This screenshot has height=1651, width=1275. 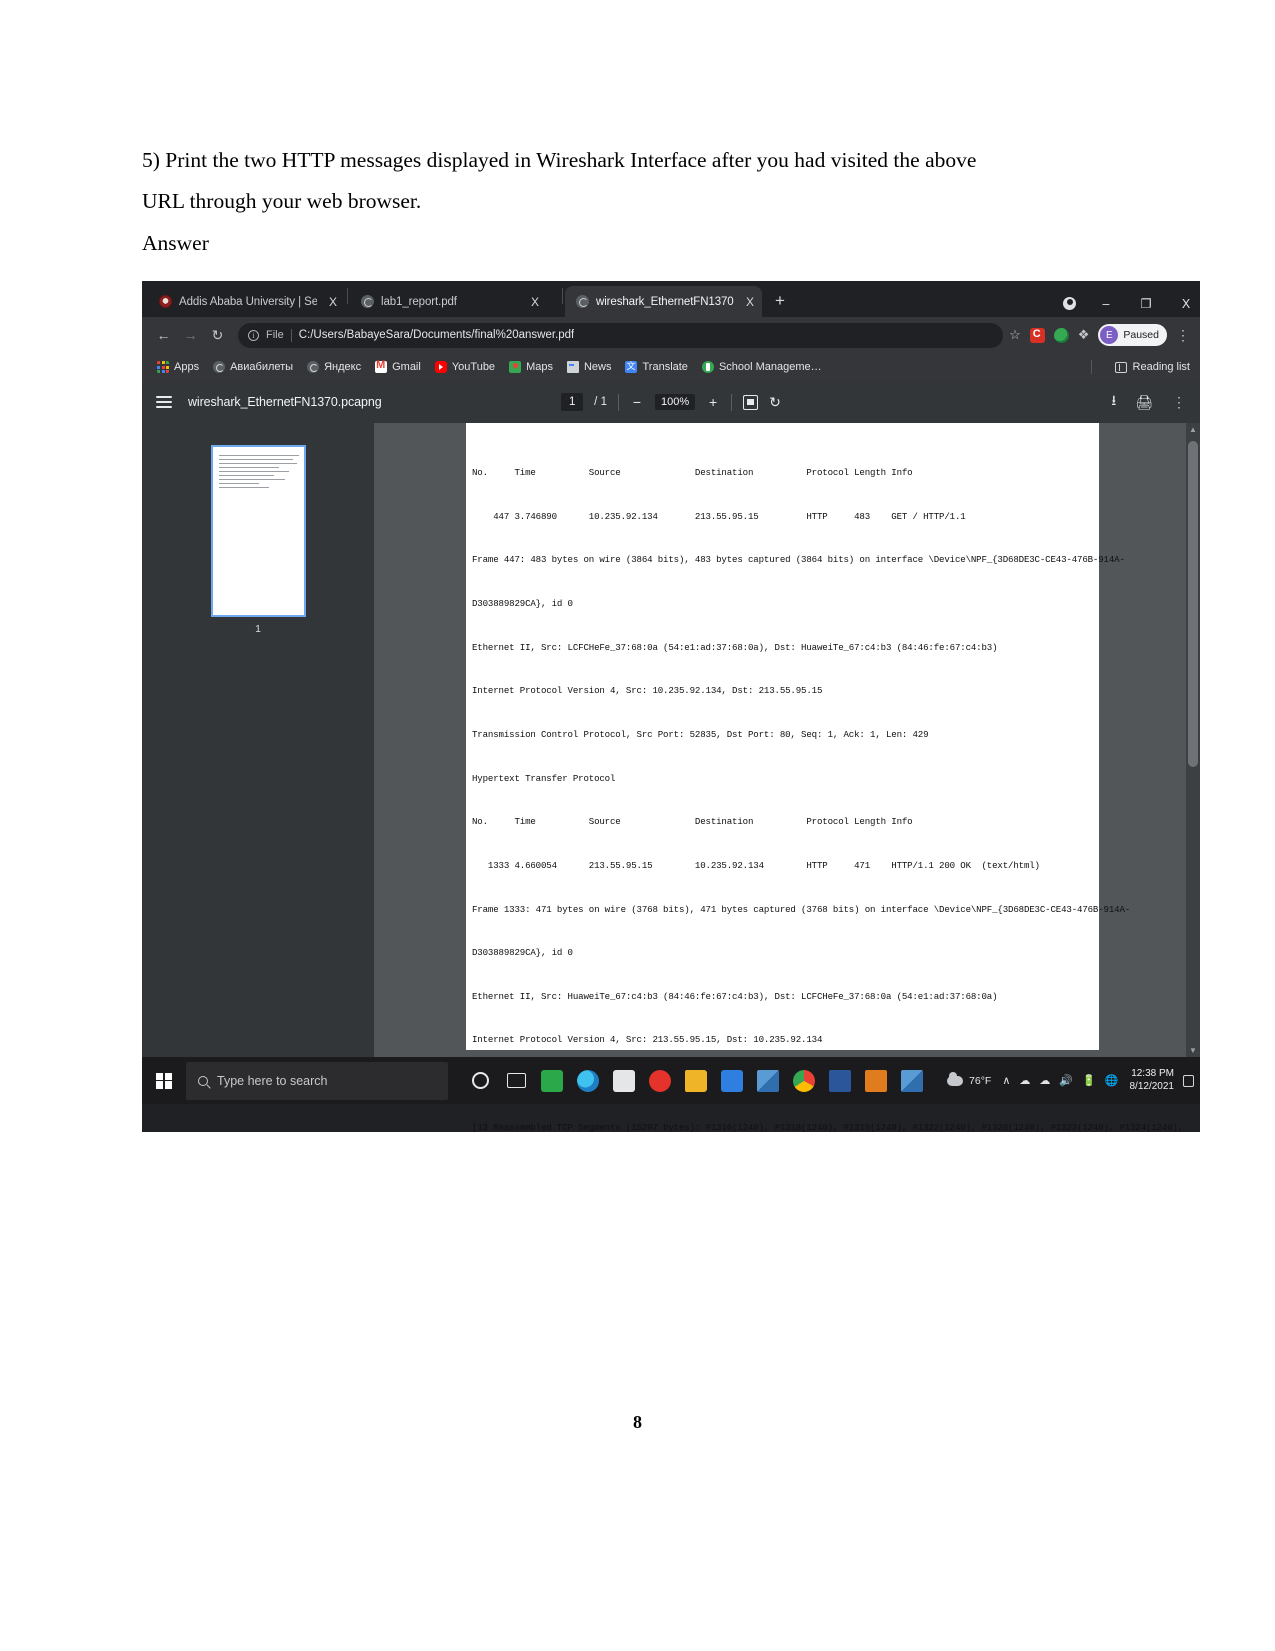 I want to click on browser-tab-2: wireshark_EthernetFN1370.pcapn X, so click(x=664, y=301).